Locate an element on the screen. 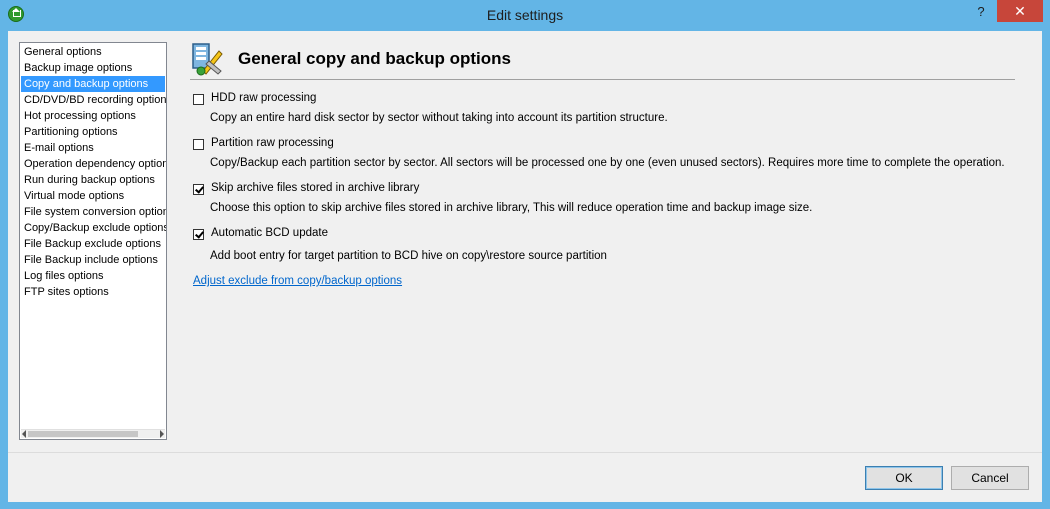 This screenshot has width=1050, height=509. sidebar-item-backup-image-options: Backup image options is located at coordinates (93, 68).